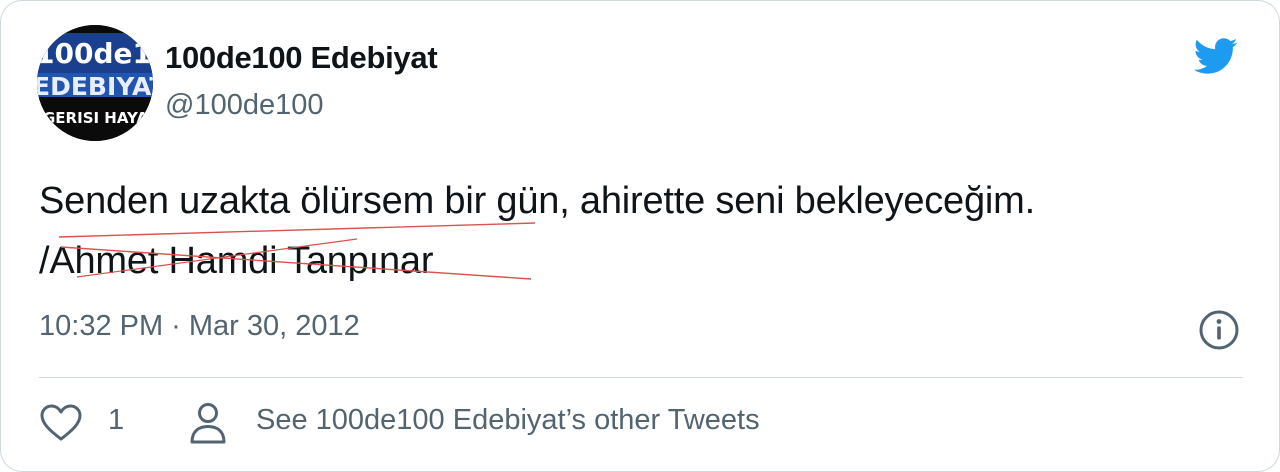 This screenshot has height=472, width=1280. What do you see at coordinates (1219, 330) in the screenshot?
I see `info-icon` at bounding box center [1219, 330].